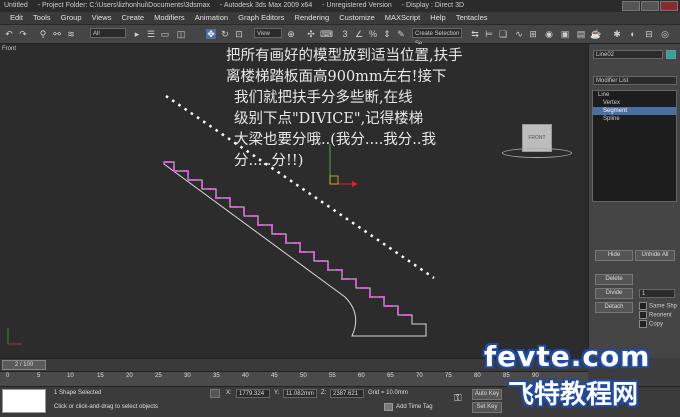  Describe the element at coordinates (489, 34) in the screenshot. I see `align-icon: ⊨` at that location.